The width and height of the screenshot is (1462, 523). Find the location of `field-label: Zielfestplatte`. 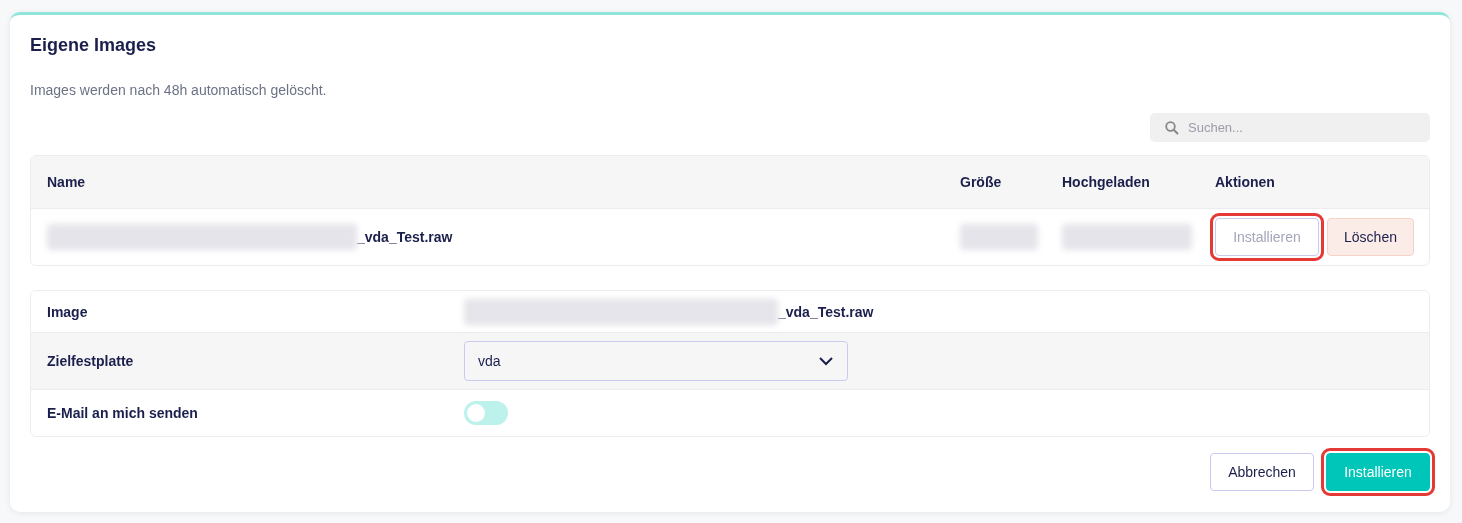

field-label: Zielfestplatte is located at coordinates (91, 361).